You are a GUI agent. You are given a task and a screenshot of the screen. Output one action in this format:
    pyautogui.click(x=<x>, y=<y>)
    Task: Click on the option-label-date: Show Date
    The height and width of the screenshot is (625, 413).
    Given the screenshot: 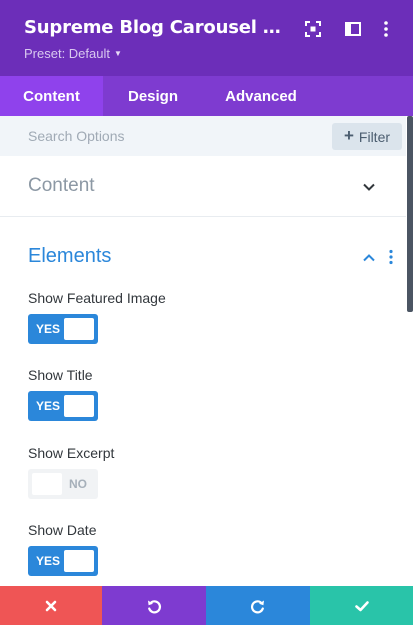 What is the action you would take?
    pyautogui.click(x=62, y=530)
    